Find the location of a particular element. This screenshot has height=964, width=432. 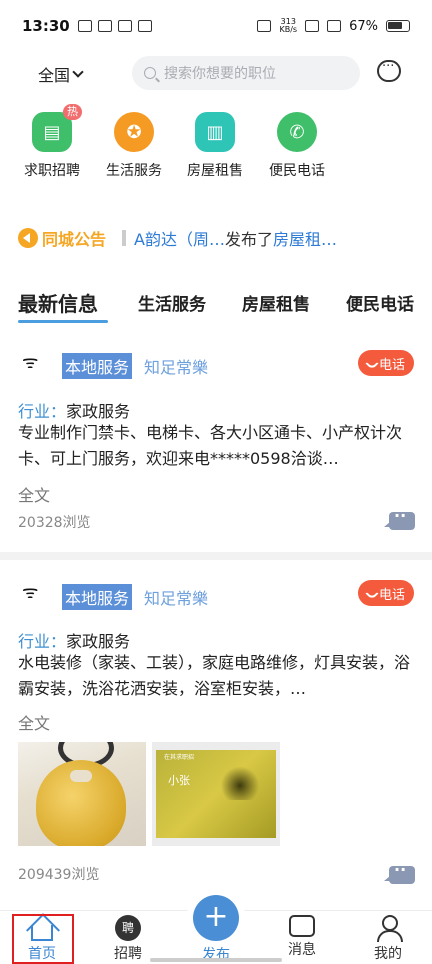

highlight-box is located at coordinates (43, 939).